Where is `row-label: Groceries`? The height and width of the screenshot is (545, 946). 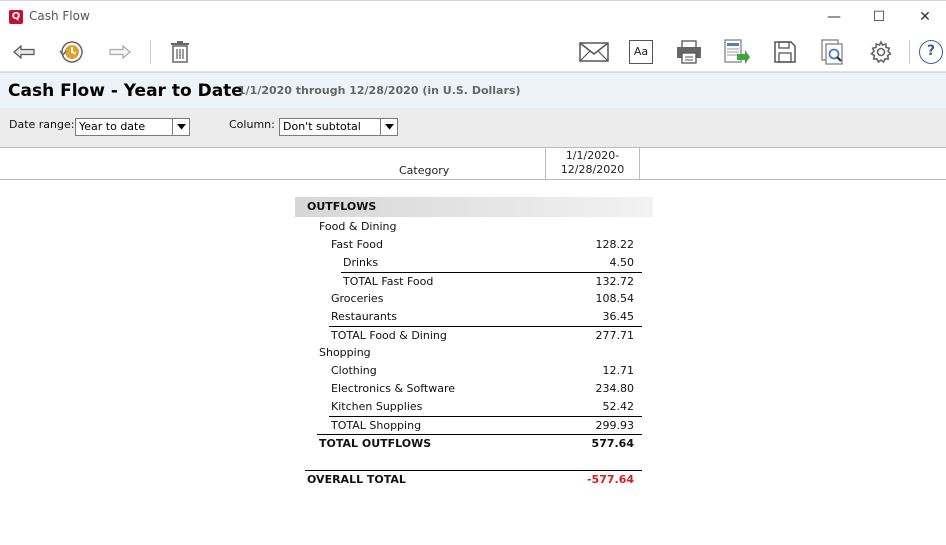 row-label: Groceries is located at coordinates (357, 298).